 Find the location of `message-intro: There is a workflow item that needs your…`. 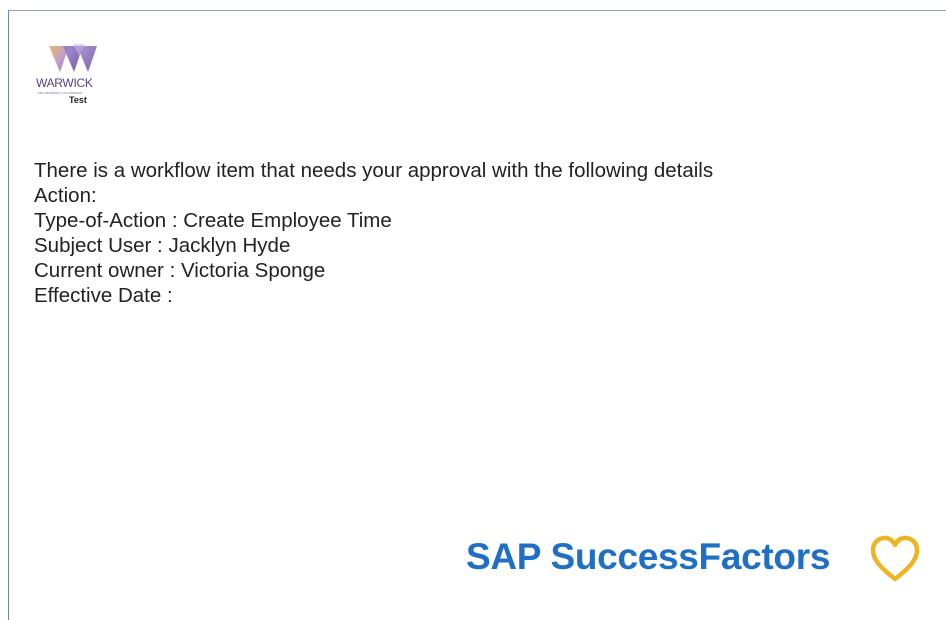

message-intro: There is a workflow item that needs your… is located at coordinates (374, 170).